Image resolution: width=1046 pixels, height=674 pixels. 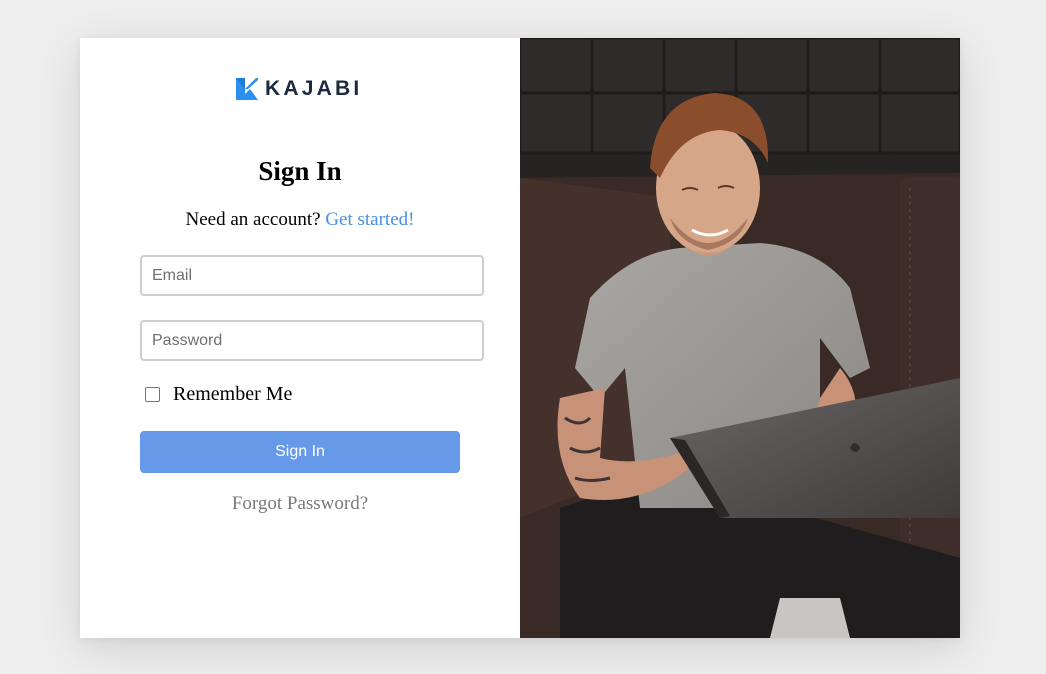 What do you see at coordinates (300, 171) in the screenshot?
I see `page-title: Sign In` at bounding box center [300, 171].